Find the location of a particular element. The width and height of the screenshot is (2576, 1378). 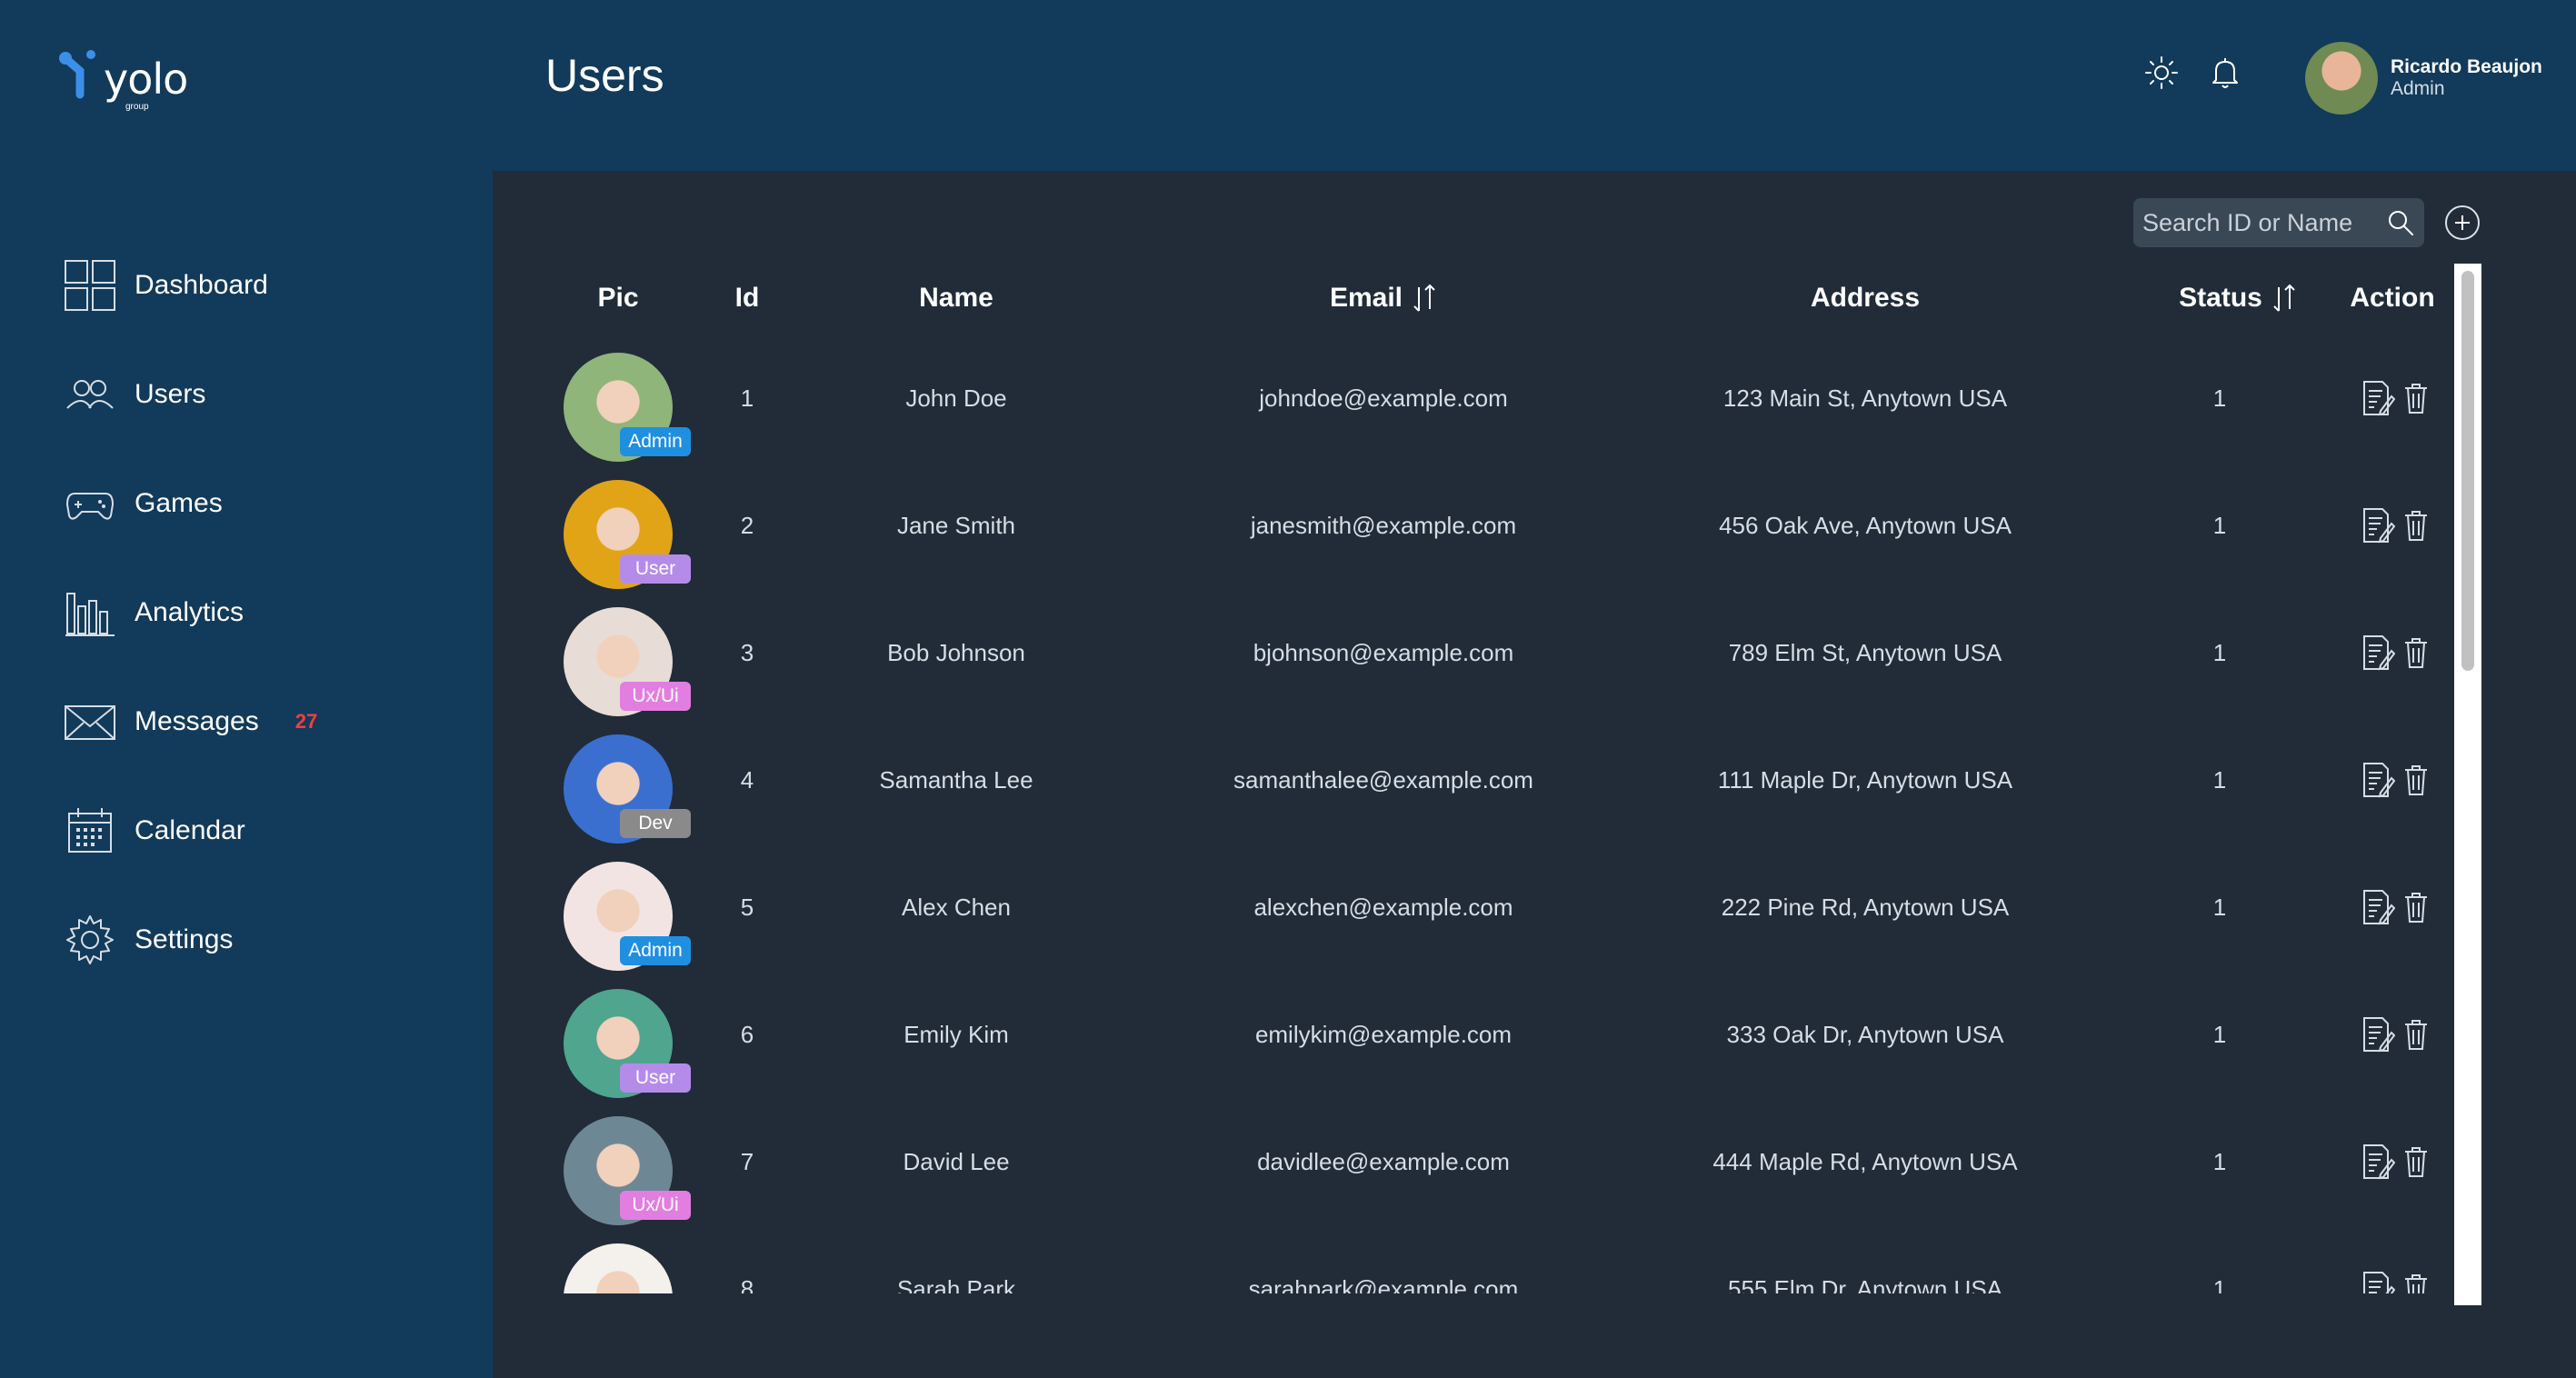

cell-email: davidlee@example.com is located at coordinates (1383, 1161).